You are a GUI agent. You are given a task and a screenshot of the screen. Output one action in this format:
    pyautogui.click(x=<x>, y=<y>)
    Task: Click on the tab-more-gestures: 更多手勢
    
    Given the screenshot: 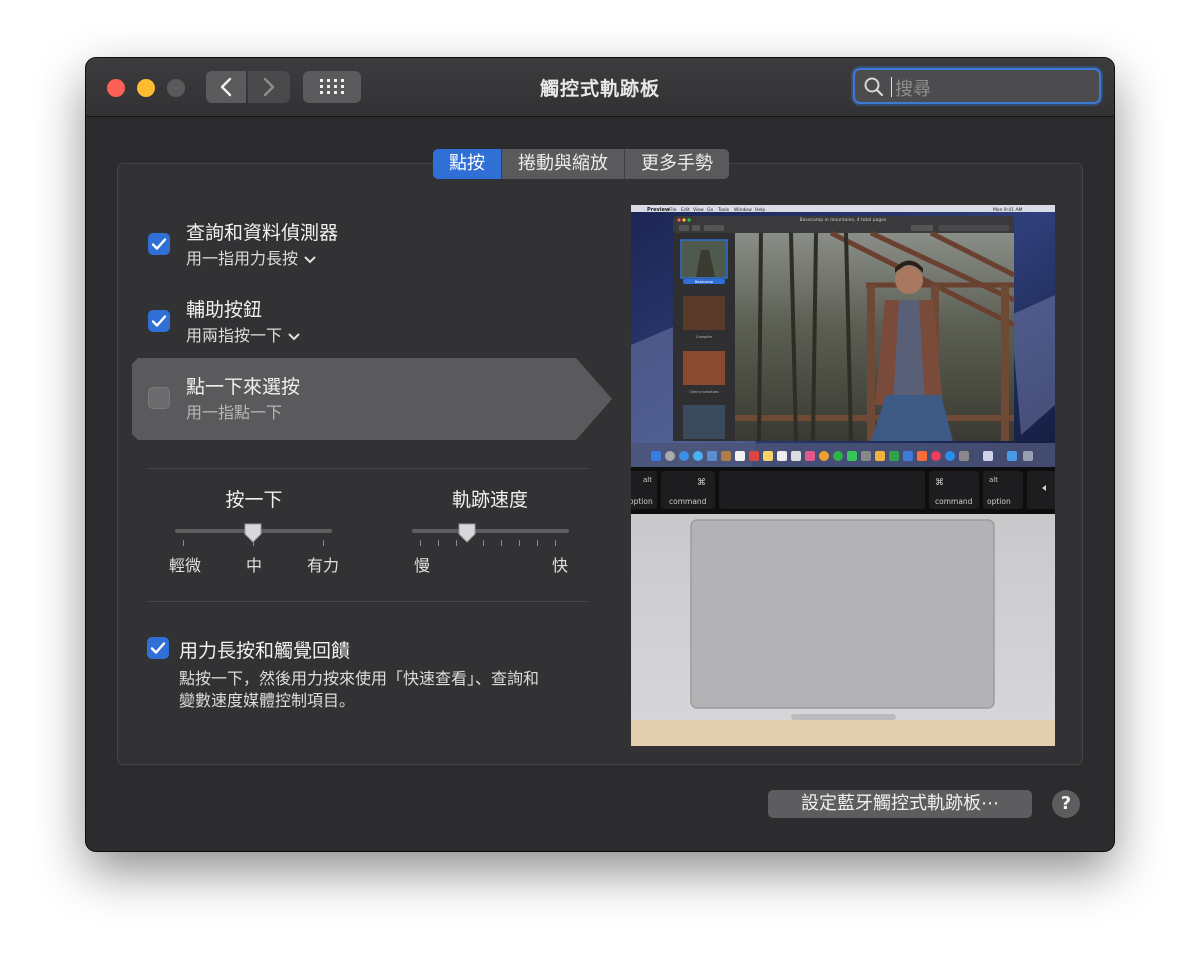 What is the action you would take?
    pyautogui.click(x=677, y=164)
    